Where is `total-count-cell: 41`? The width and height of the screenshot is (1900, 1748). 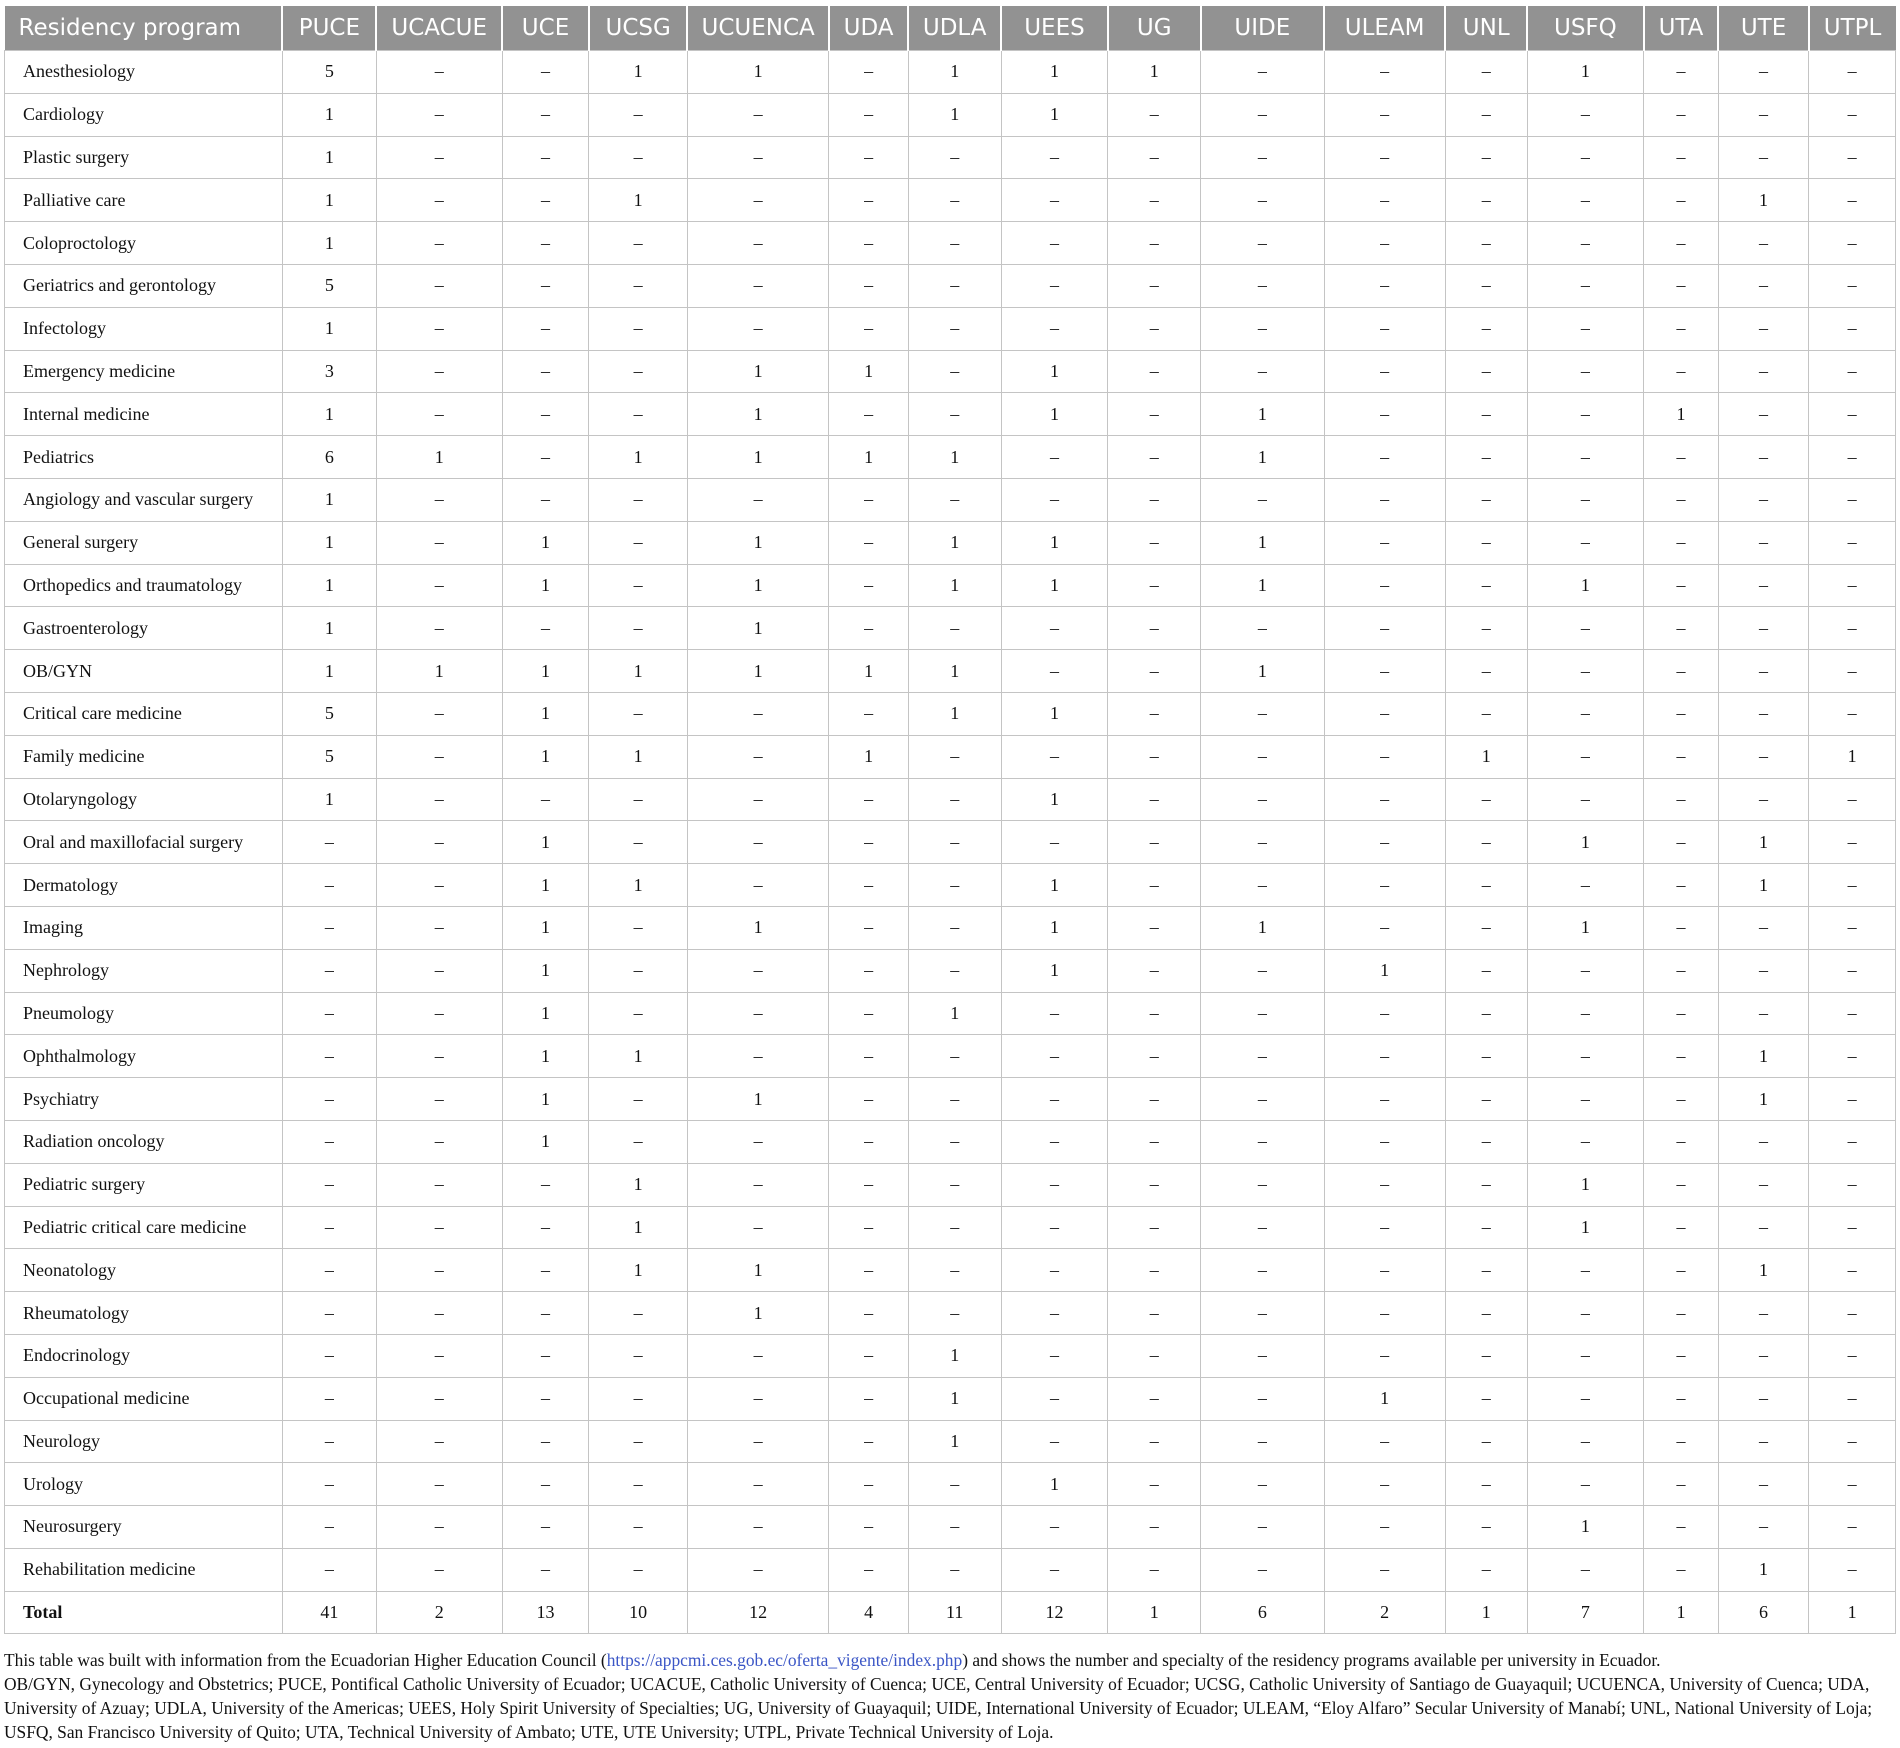
total-count-cell: 41 is located at coordinates (329, 1612).